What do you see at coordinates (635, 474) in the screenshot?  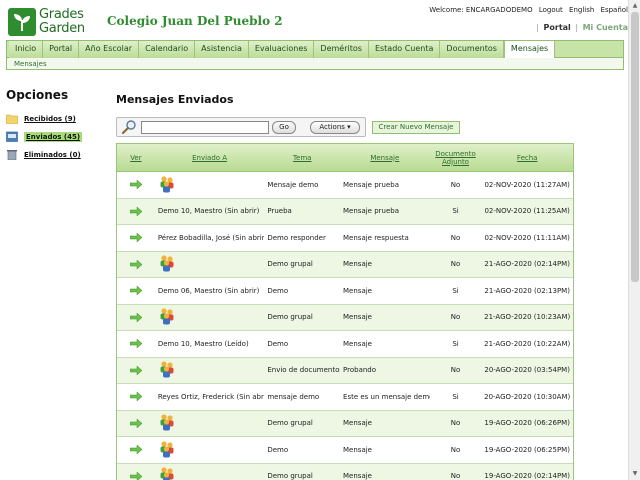 I see `scroll-down-icon: ▼` at bounding box center [635, 474].